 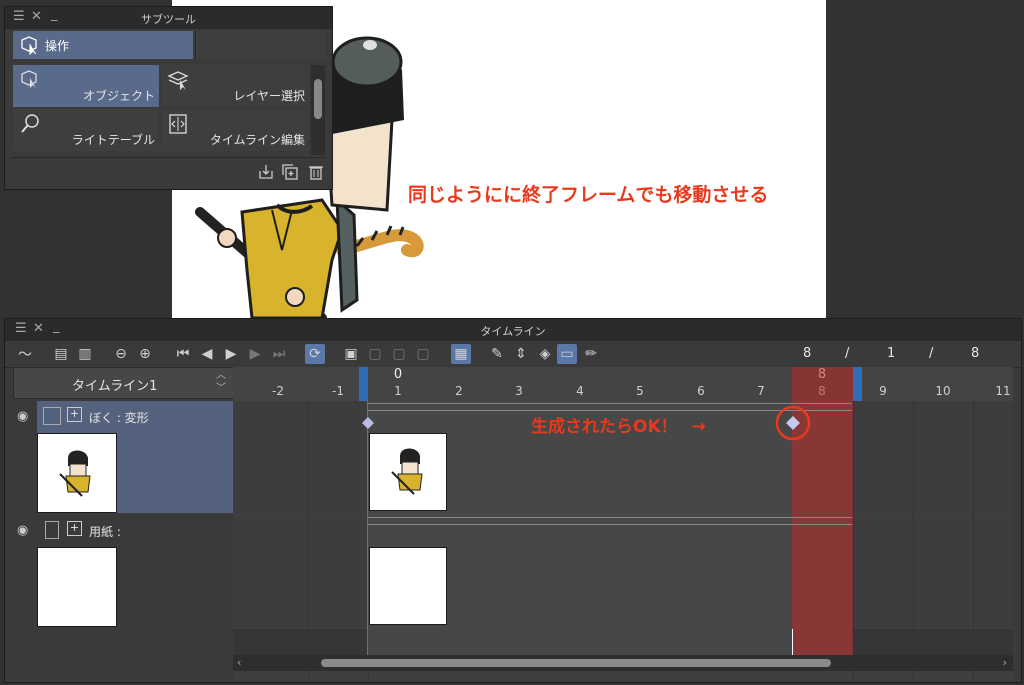 I want to click on ruler-tick: 5, so click(x=640, y=391).